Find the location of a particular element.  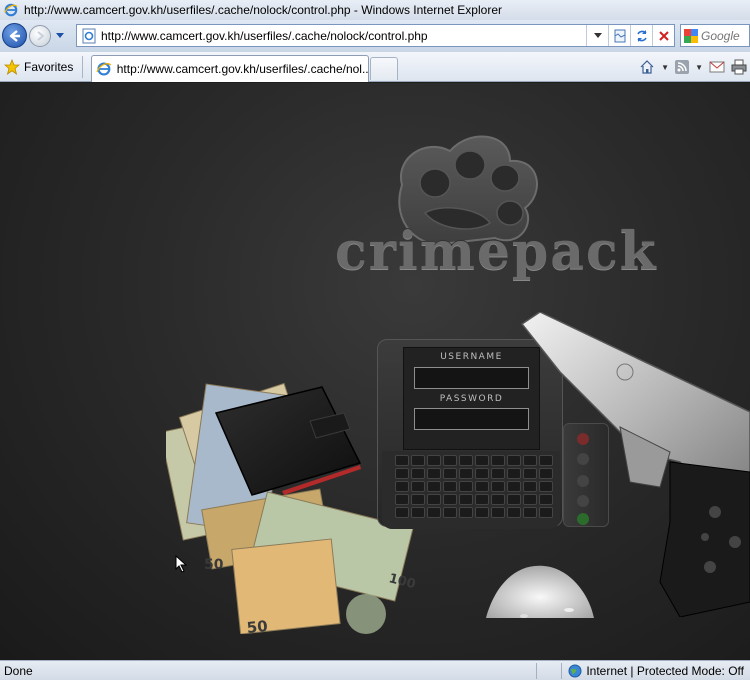

recent-pages-dropdown is located at coordinates (60, 36).